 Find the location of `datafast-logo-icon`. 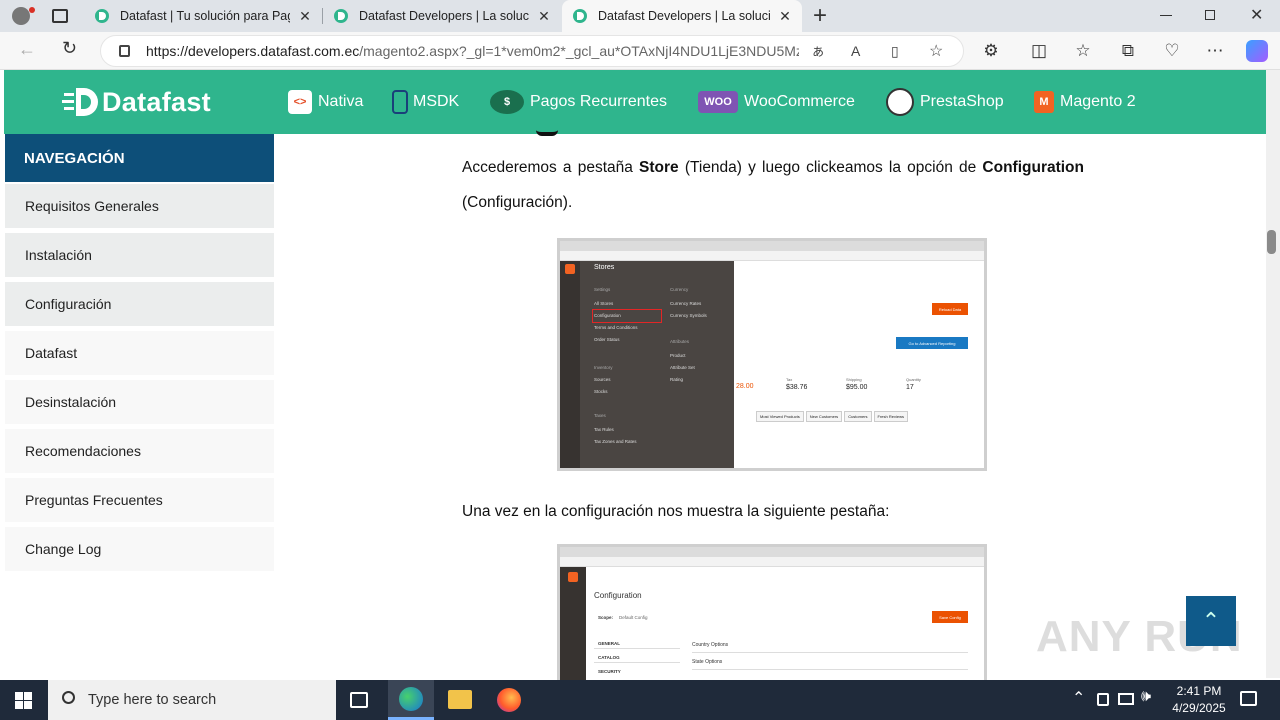

datafast-logo-icon is located at coordinates (80, 102).